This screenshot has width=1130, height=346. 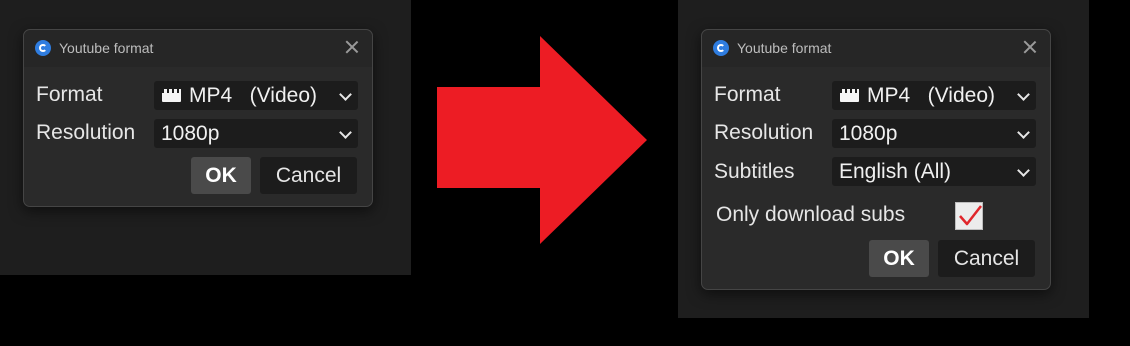 I want to click on subtitles-select-value: English (All), so click(x=895, y=171).